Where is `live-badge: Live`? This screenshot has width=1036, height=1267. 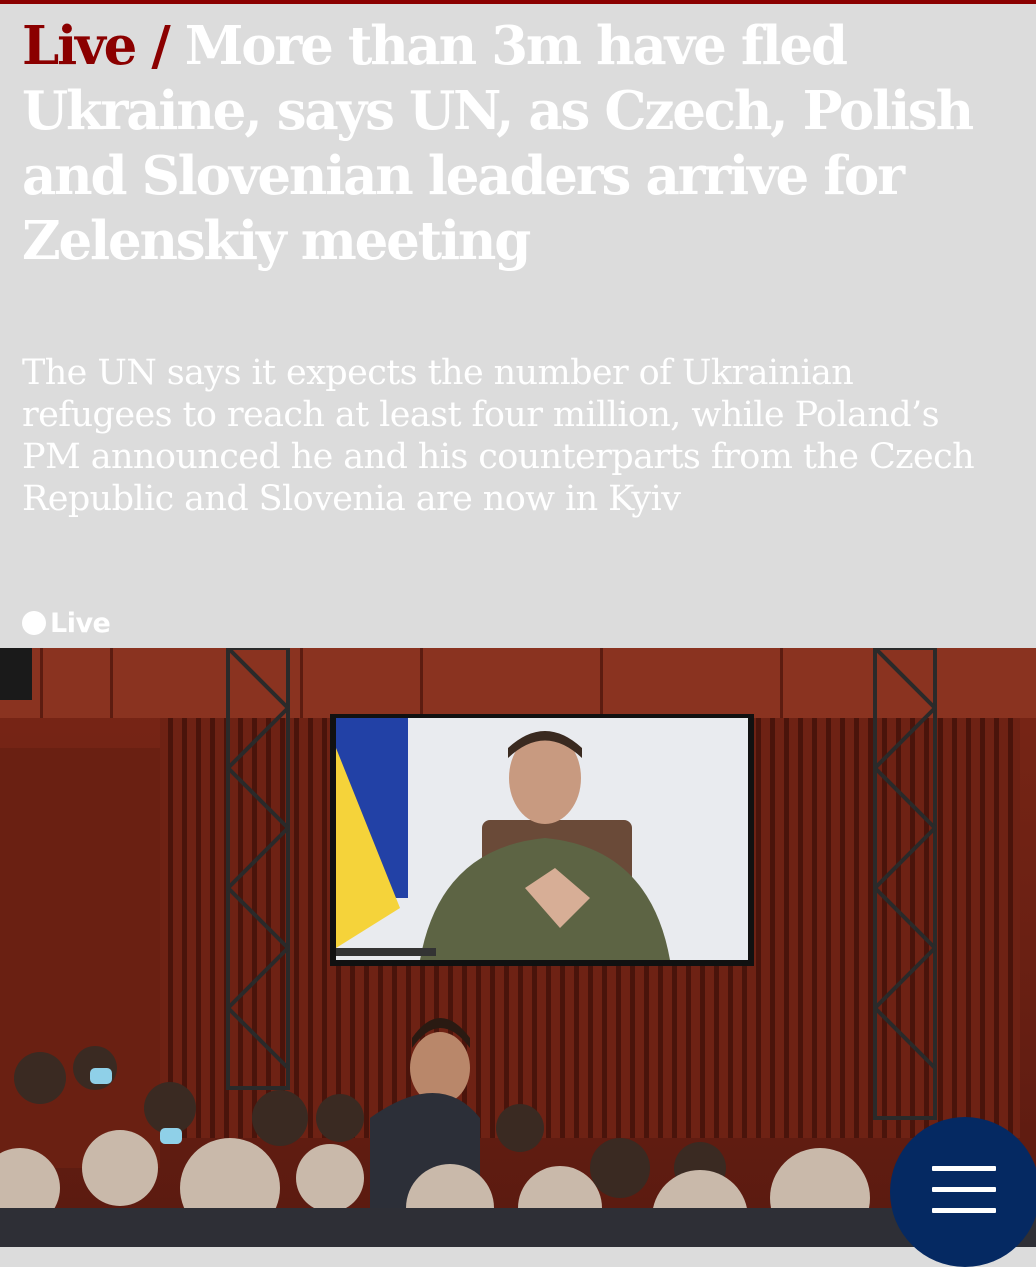 live-badge: Live is located at coordinates (66, 623).